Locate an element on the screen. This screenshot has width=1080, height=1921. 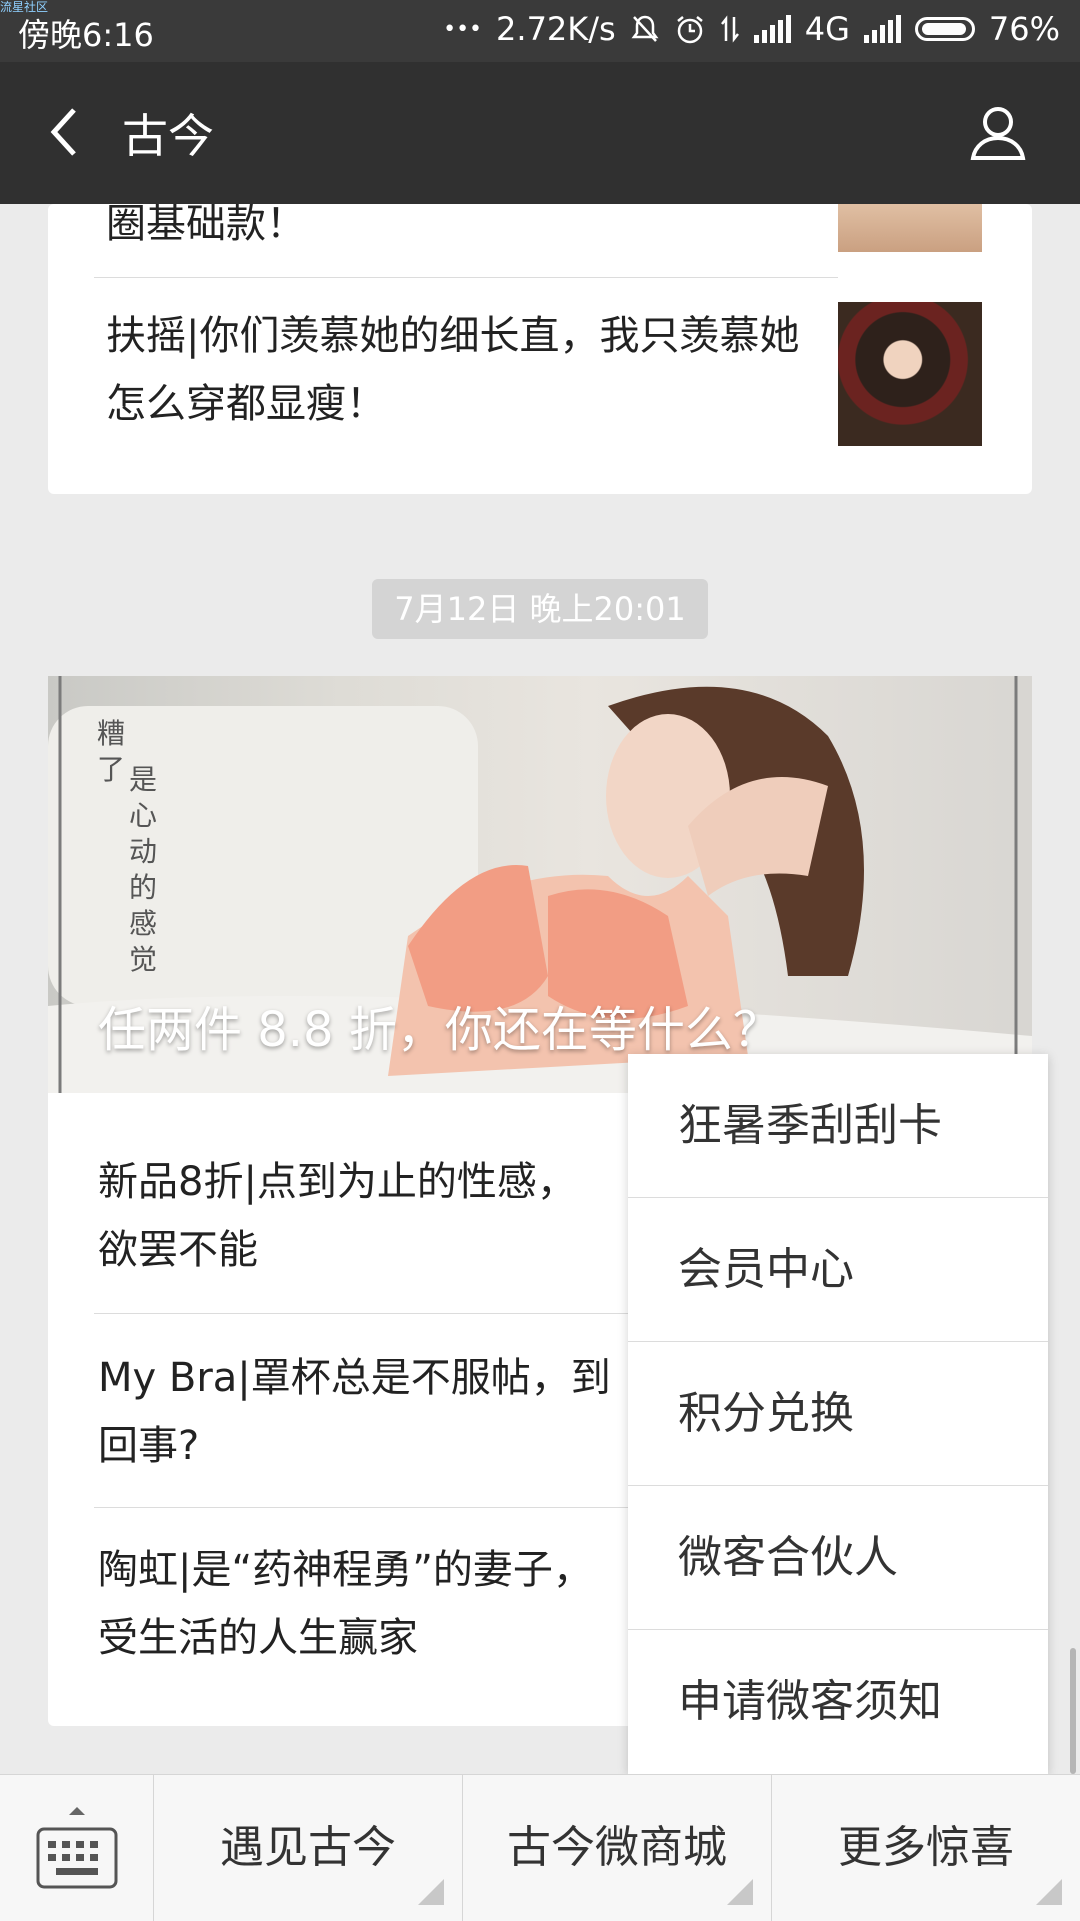
menu-item-partner: 微客合伙人 is located at coordinates (838, 1558).